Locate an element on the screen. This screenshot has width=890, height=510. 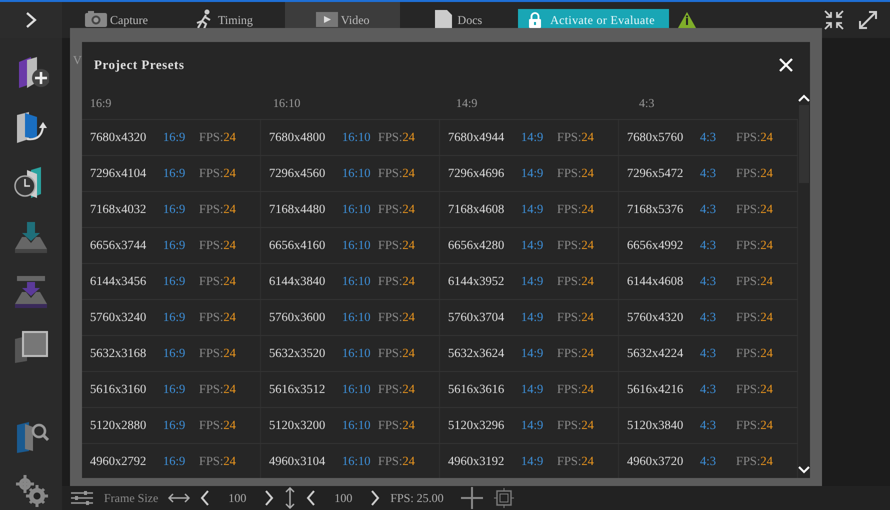
preset-item: 7168x4608 14:9 FPS:24 is located at coordinates (529, 209).